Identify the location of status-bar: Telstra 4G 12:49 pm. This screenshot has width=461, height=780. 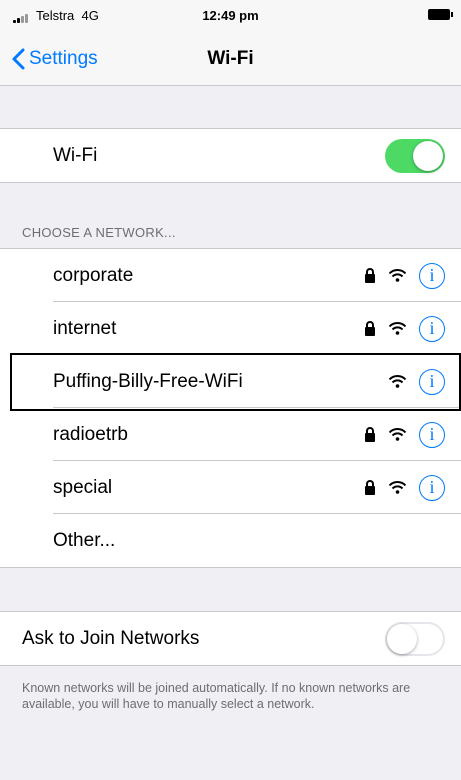
(230, 16).